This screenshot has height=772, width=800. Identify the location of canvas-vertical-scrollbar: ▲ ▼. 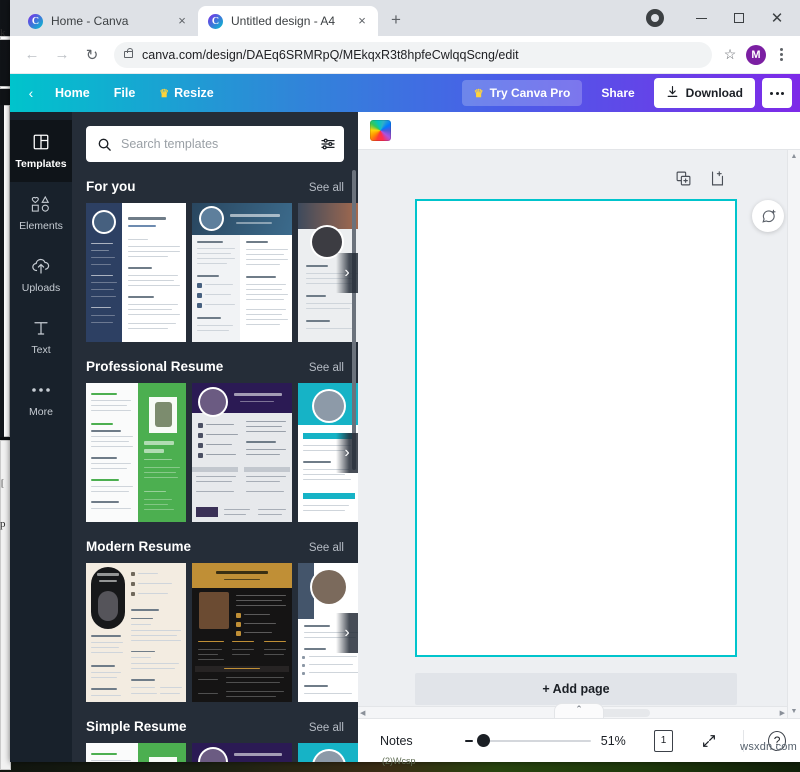
(793, 434).